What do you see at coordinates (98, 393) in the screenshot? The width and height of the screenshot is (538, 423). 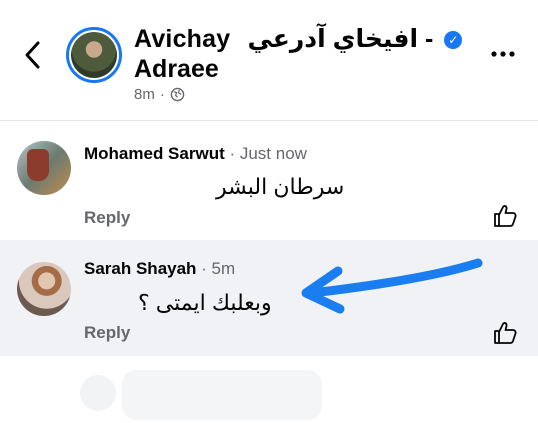 I see `placeholder-avatar` at bounding box center [98, 393].